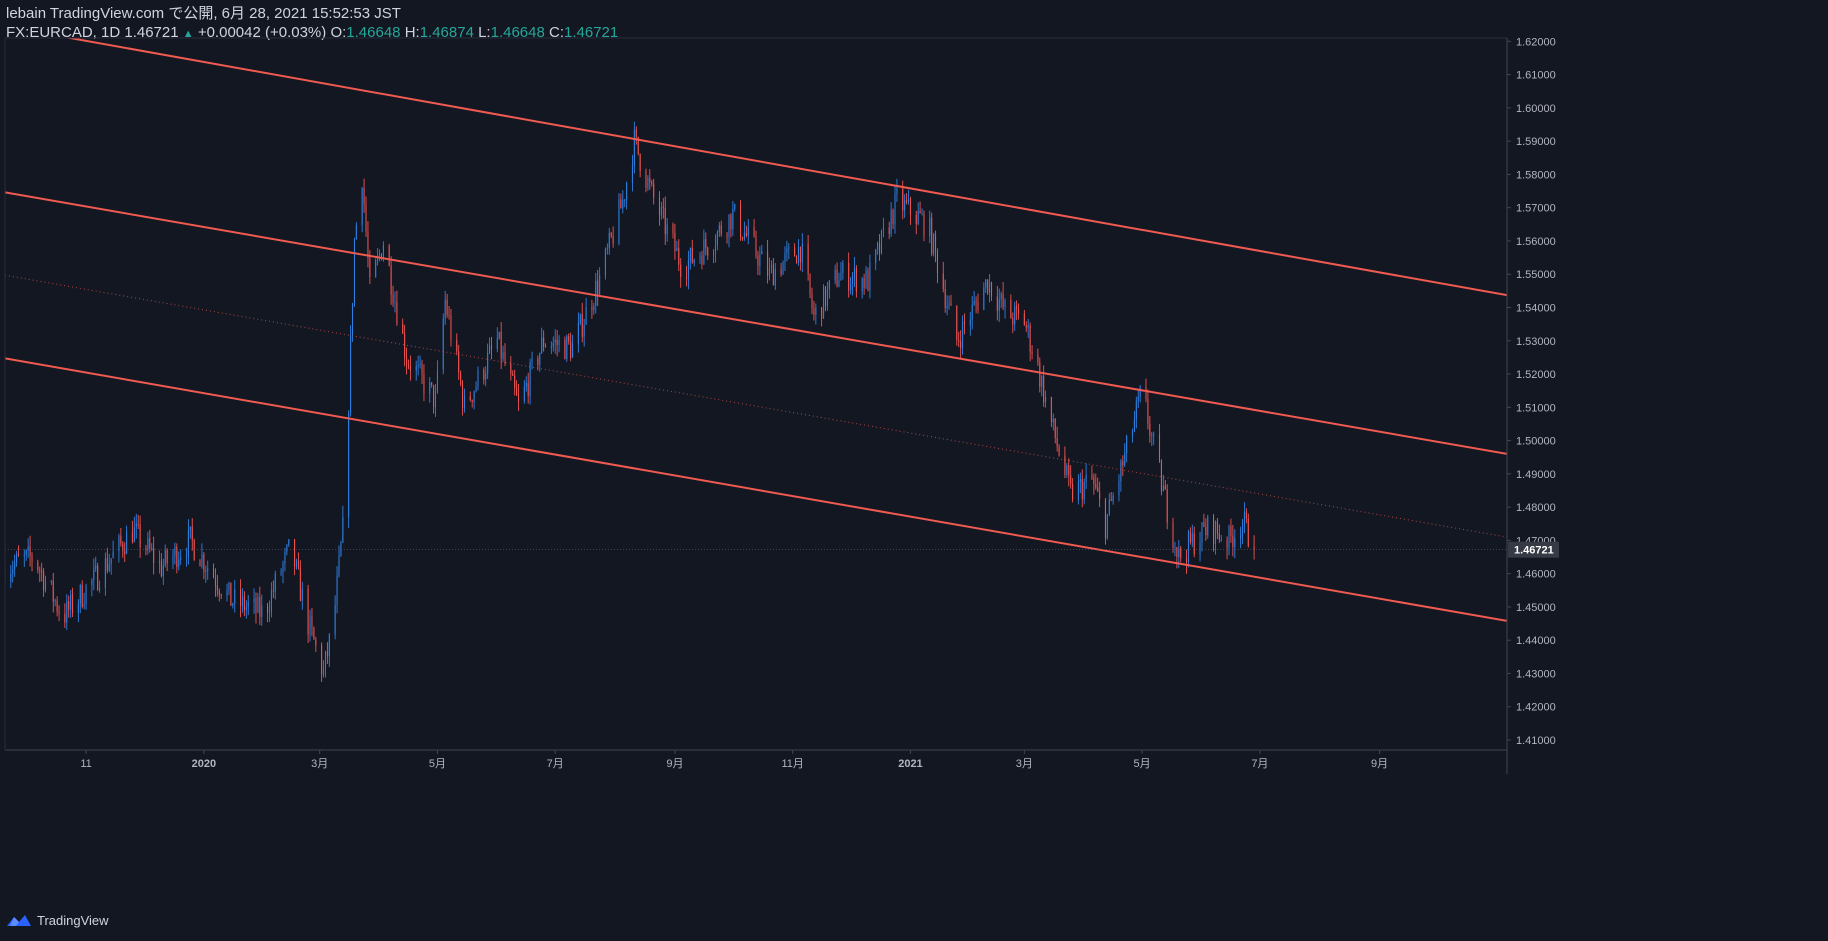  I want to click on time-tick-label: 2020, so click(204, 764).